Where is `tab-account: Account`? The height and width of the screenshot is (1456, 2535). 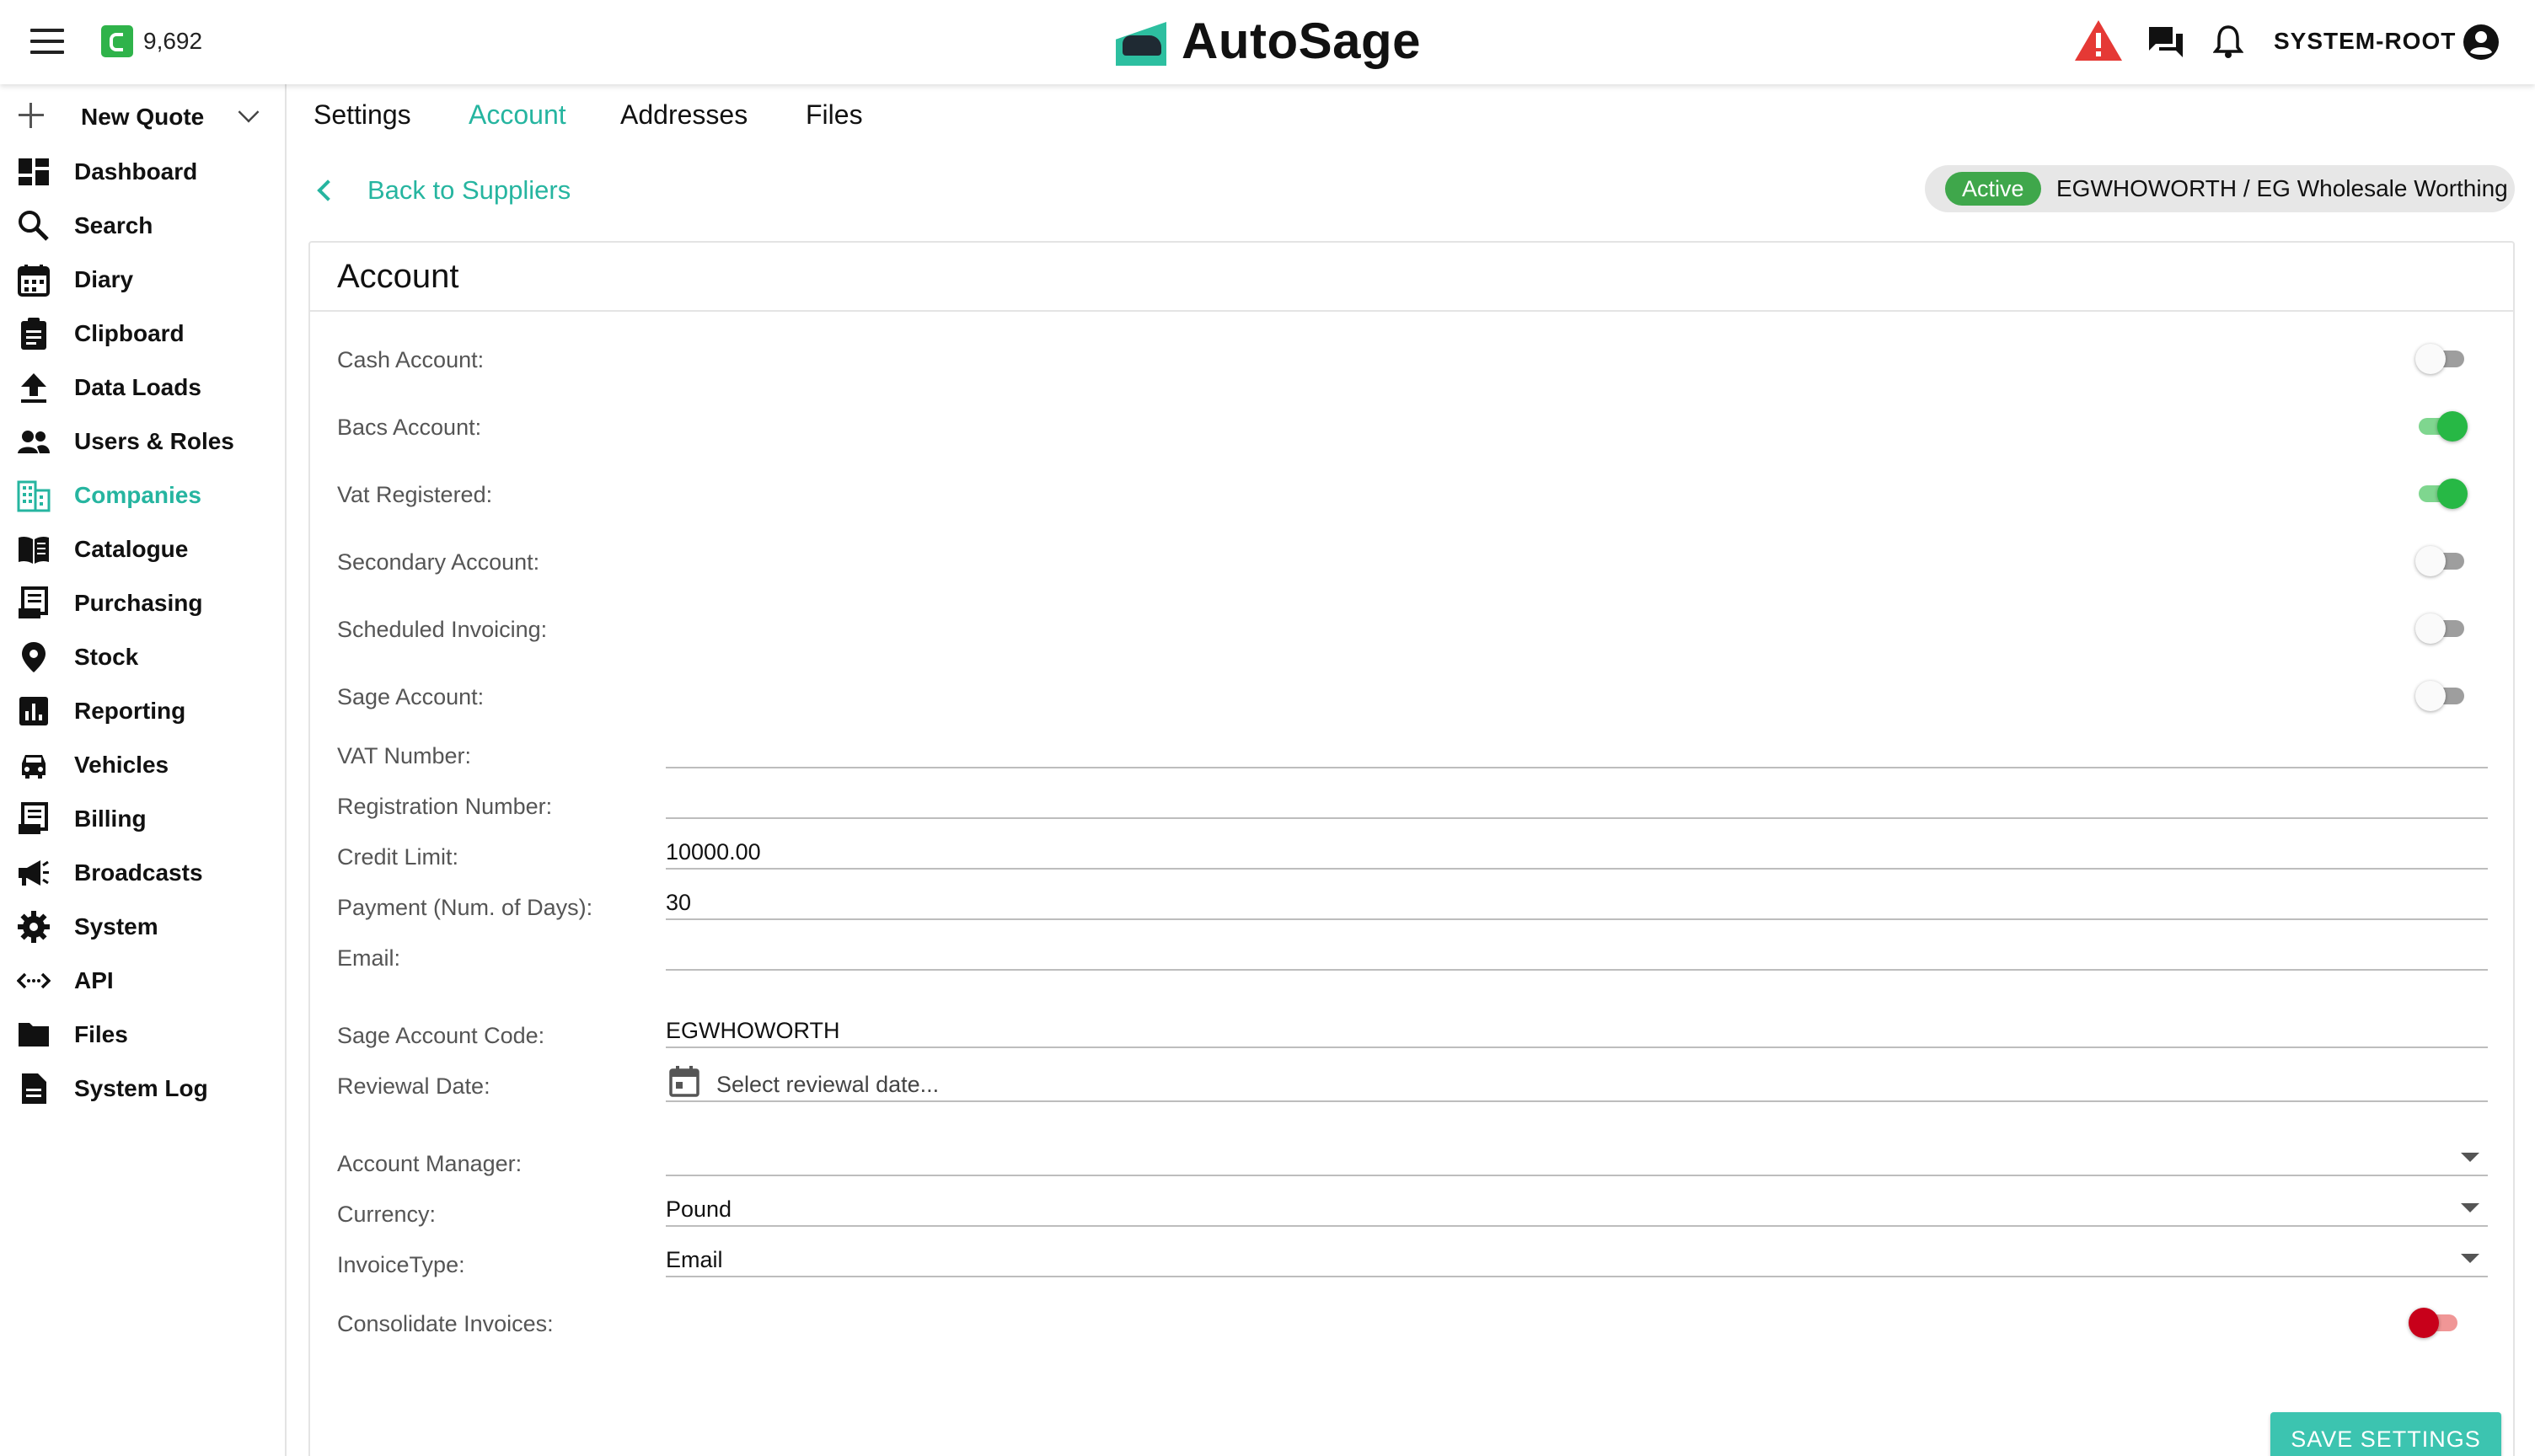
tab-account: Account is located at coordinates (517, 122).